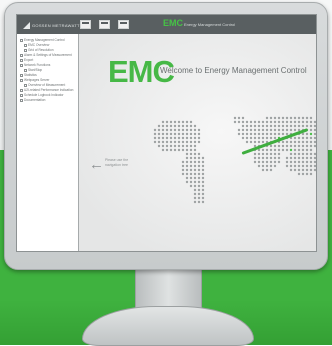 The image size is (332, 346). What do you see at coordinates (56, 25) in the screenshot?
I see `brand-logo-text: GOSSEN METRAWATT` at bounding box center [56, 25].